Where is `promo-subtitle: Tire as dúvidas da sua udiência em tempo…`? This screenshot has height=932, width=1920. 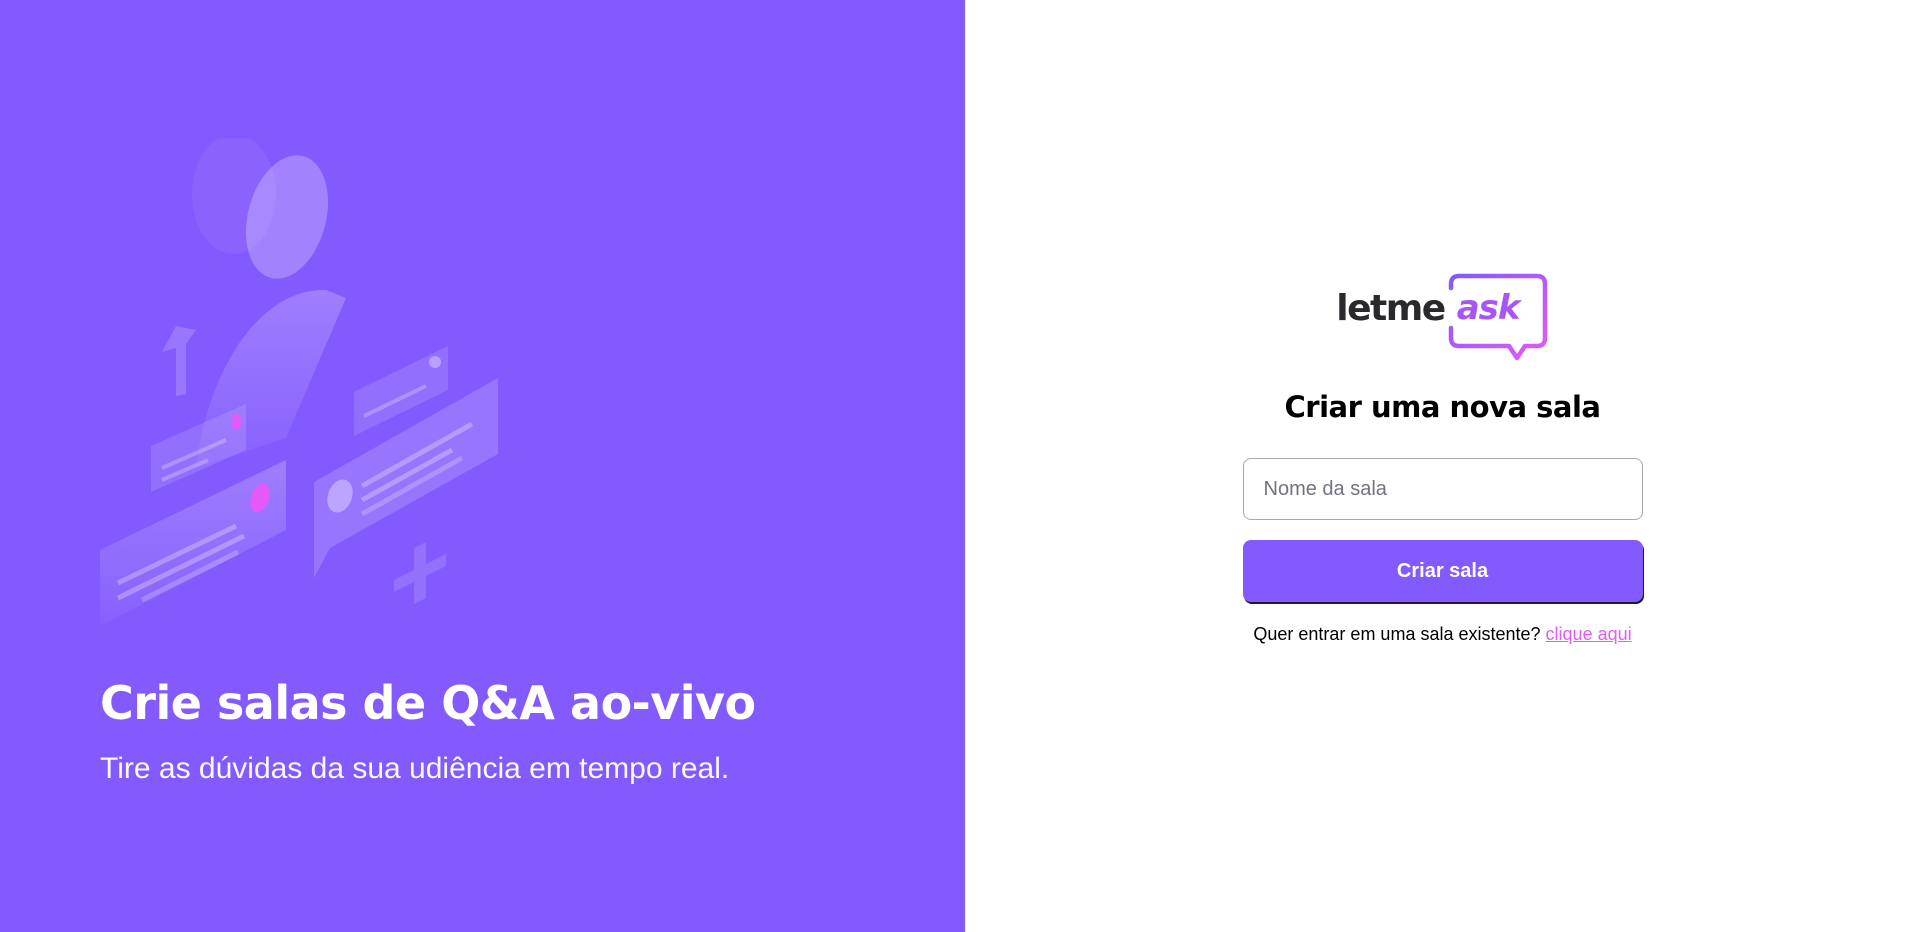
promo-subtitle: Tire as dúvidas da sua udiência em tempo… is located at coordinates (415, 768).